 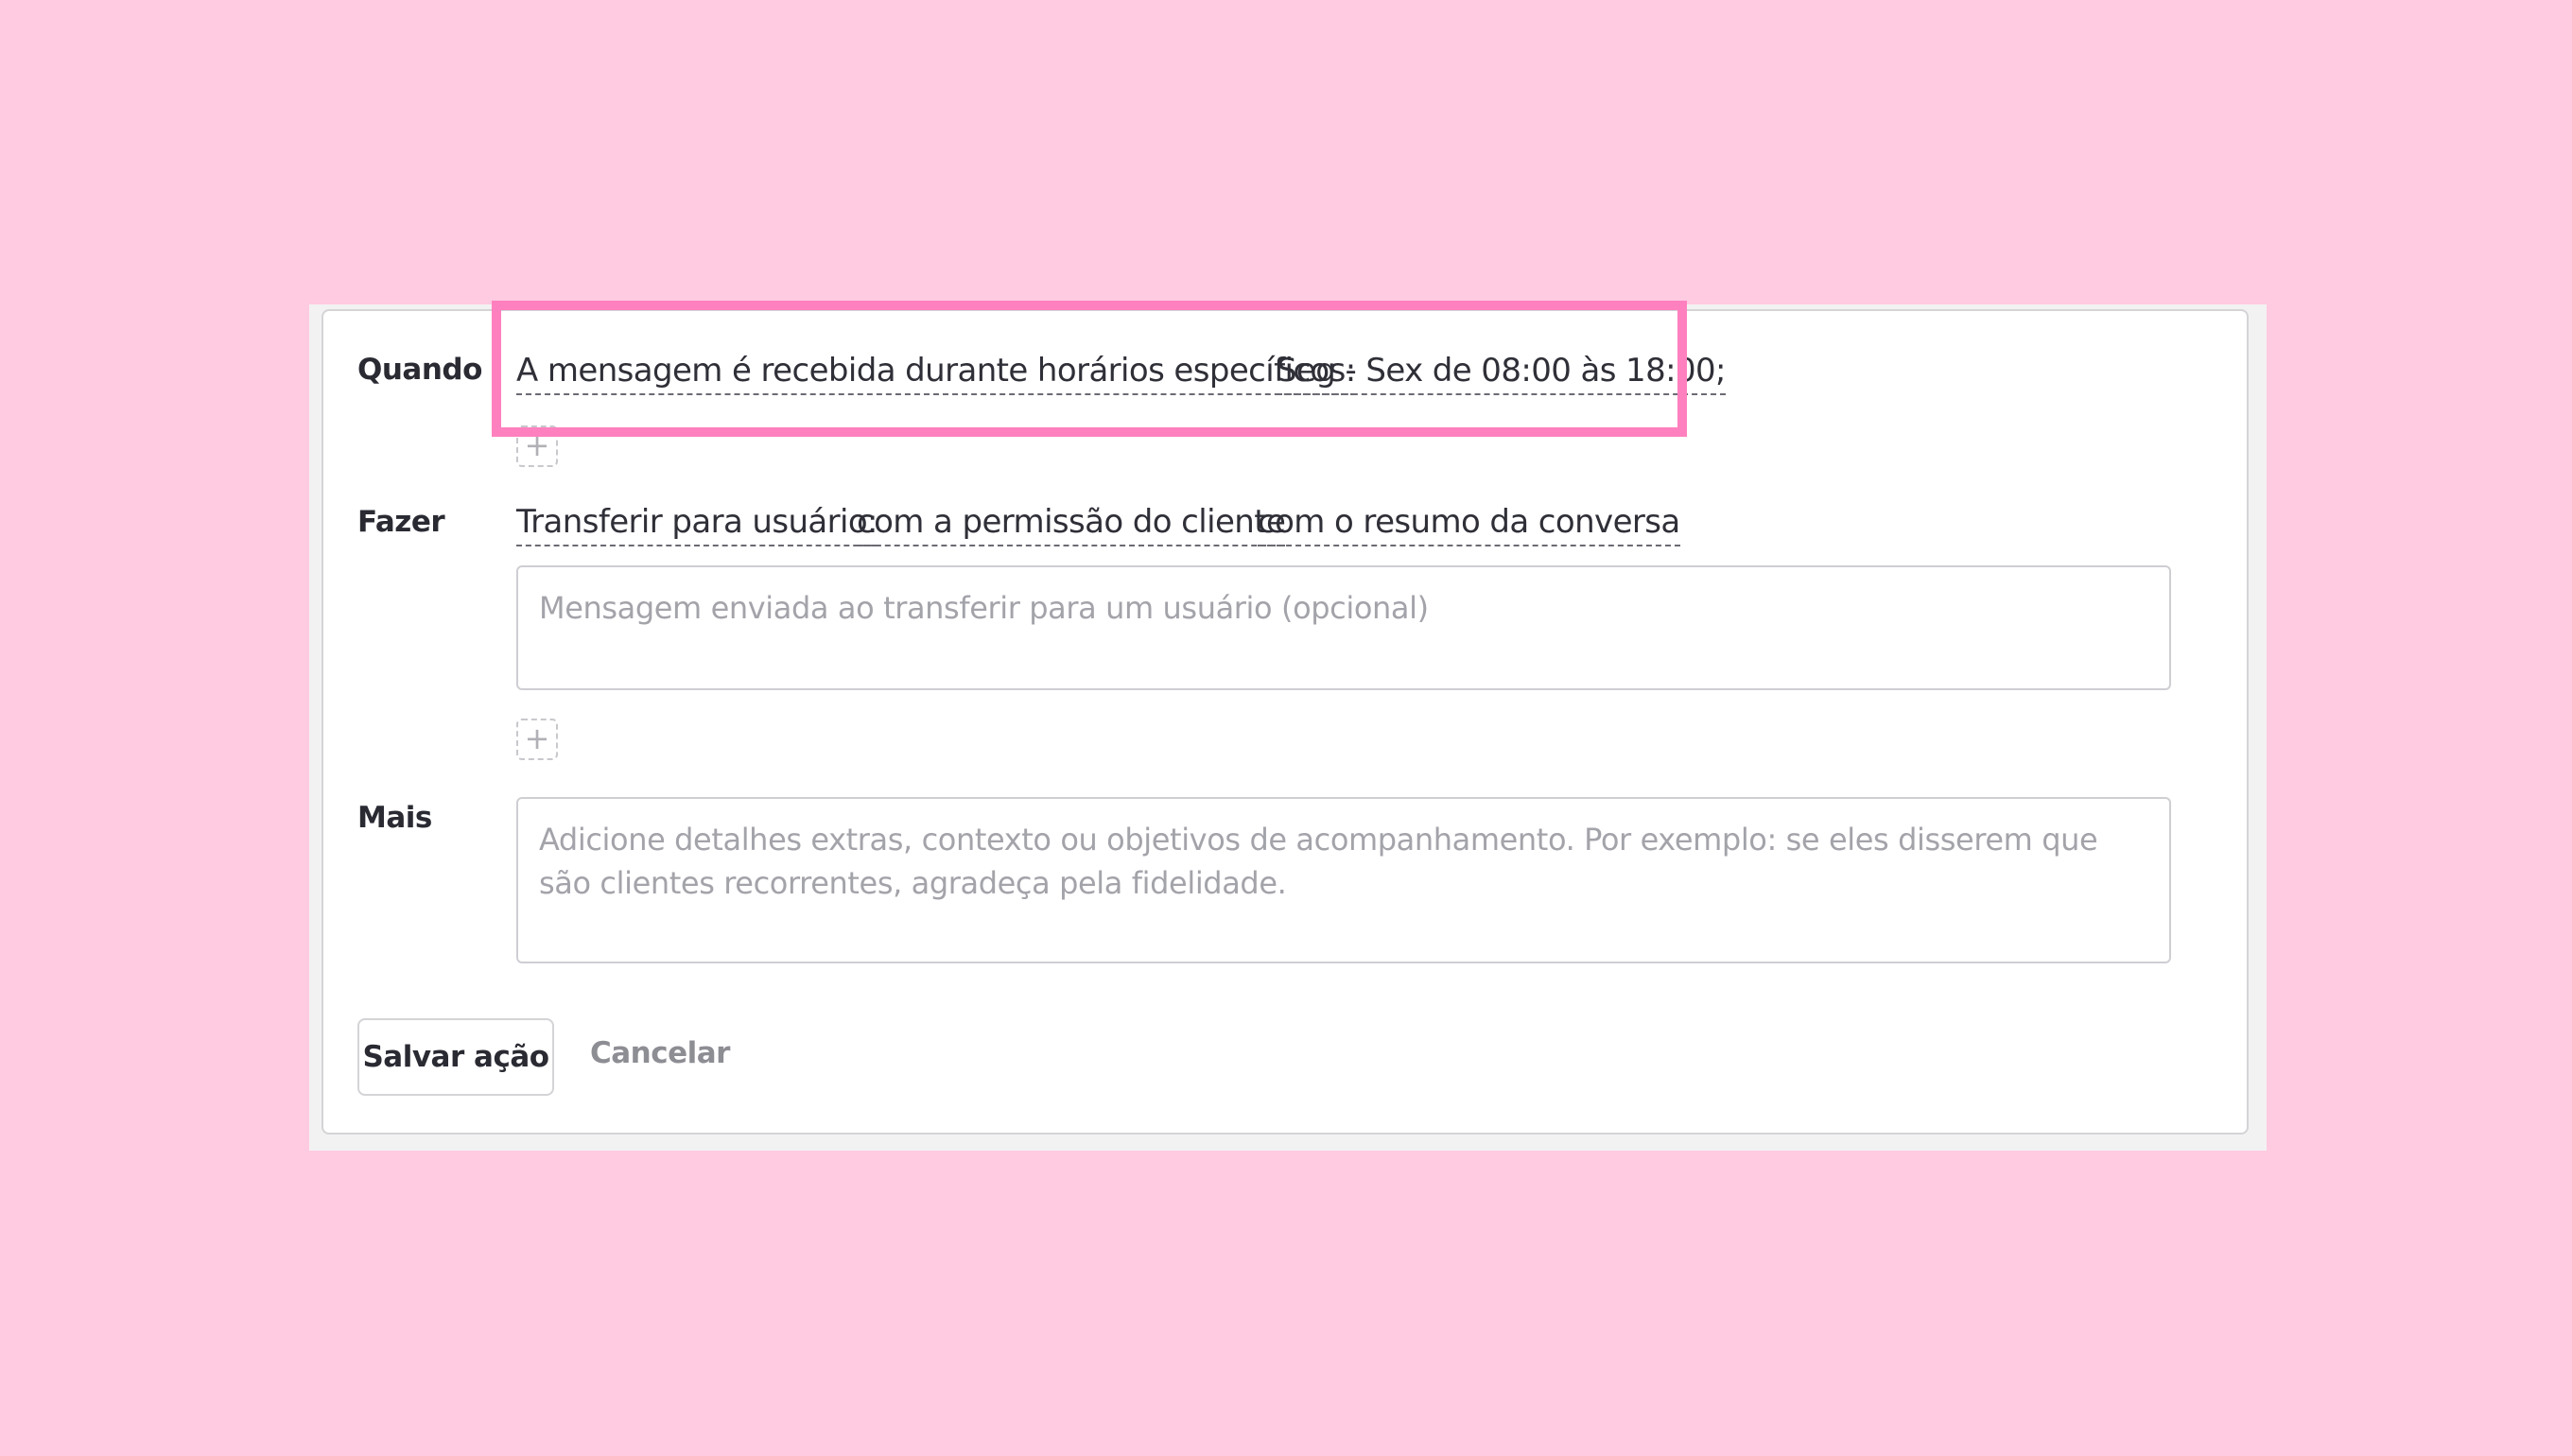 I want to click on do-permission-chip: com a permissão do cliente, so click(x=1071, y=523).